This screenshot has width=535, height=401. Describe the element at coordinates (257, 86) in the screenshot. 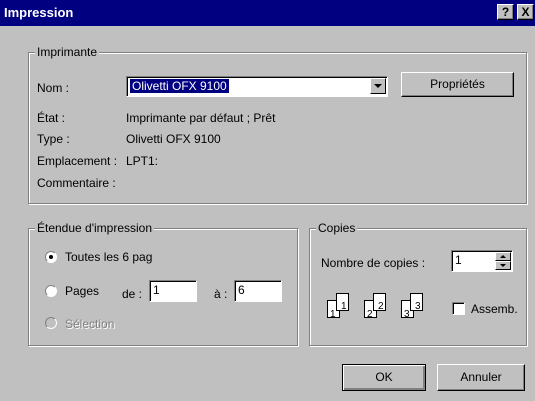

I see `printer-name-select: Olivetti OFX 9100` at that location.